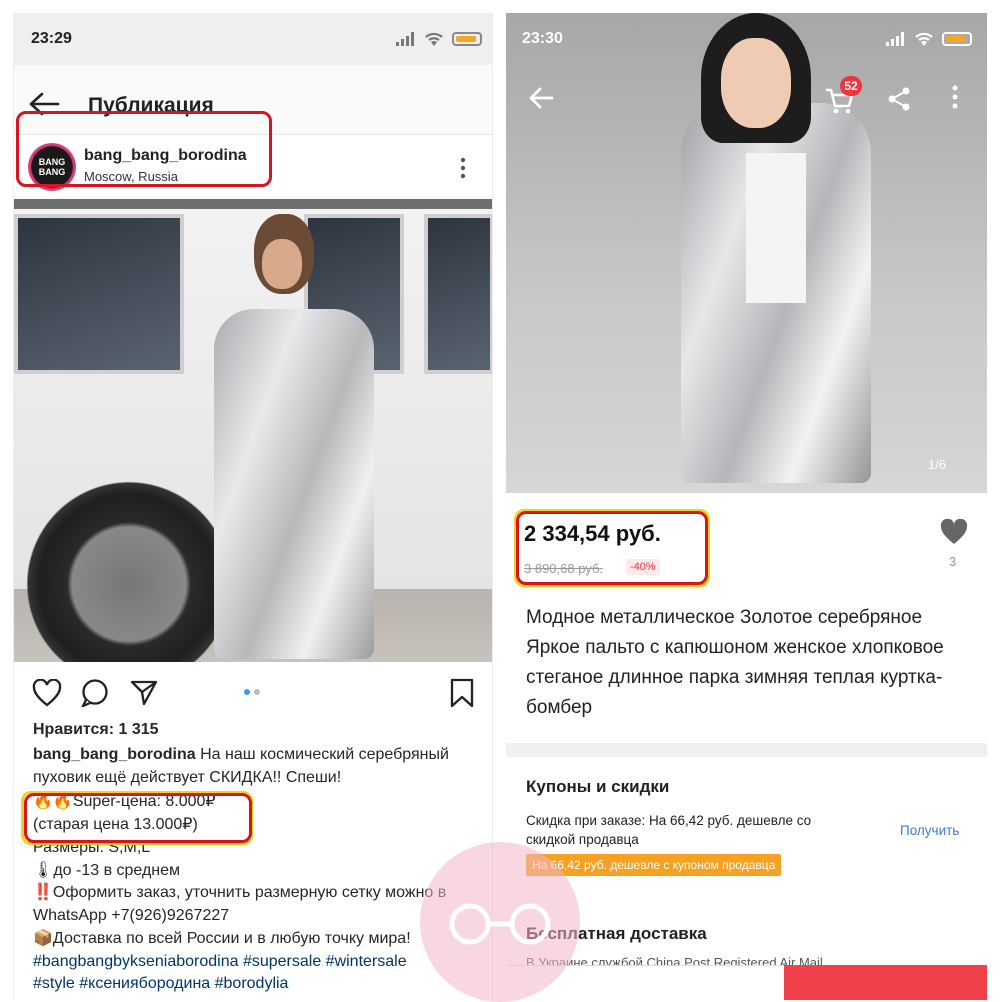 This screenshot has height=1002, width=1000. Describe the element at coordinates (260, 730) in the screenshot. I see `likes-count: Нравится: 1 315` at that location.